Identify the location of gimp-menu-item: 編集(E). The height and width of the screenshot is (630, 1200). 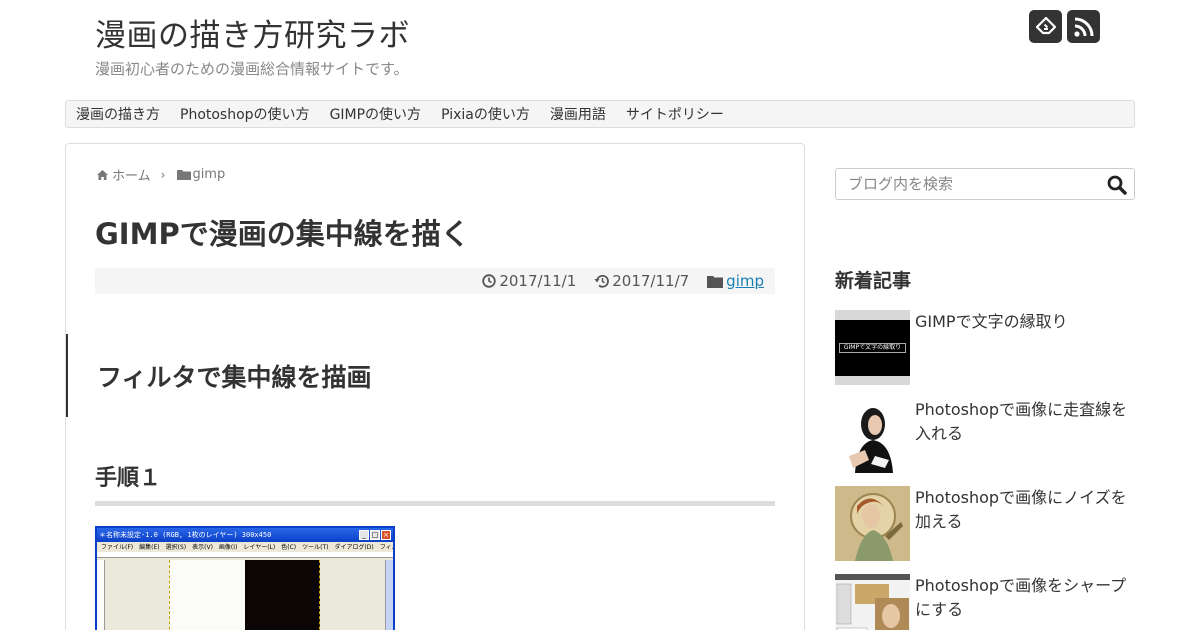
(149, 547).